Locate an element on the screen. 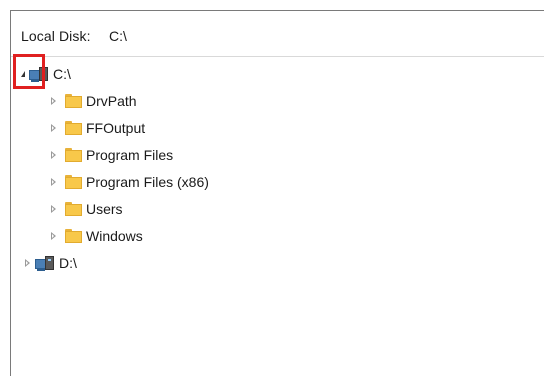  tree-node-folder: DrvPath is located at coordinates (92, 101).